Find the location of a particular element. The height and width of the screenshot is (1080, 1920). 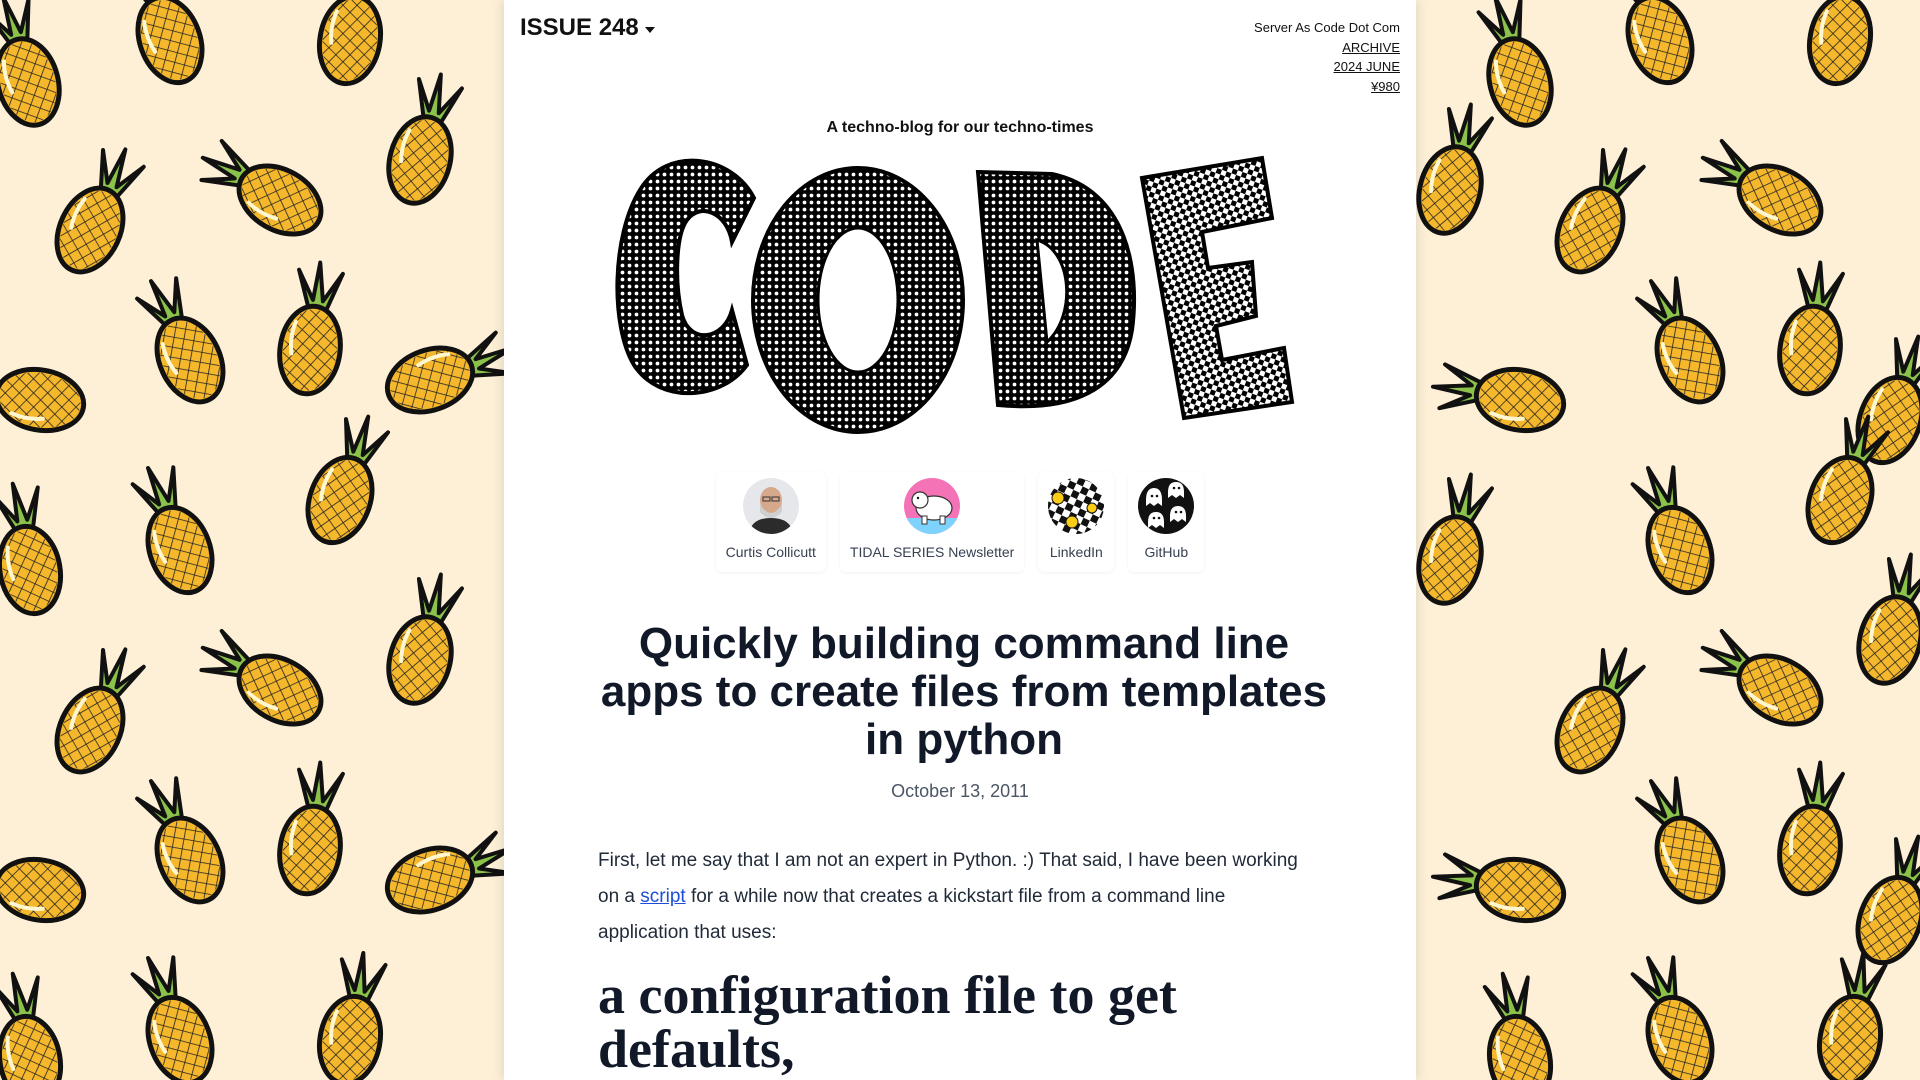

script-link: script is located at coordinates (662, 896).